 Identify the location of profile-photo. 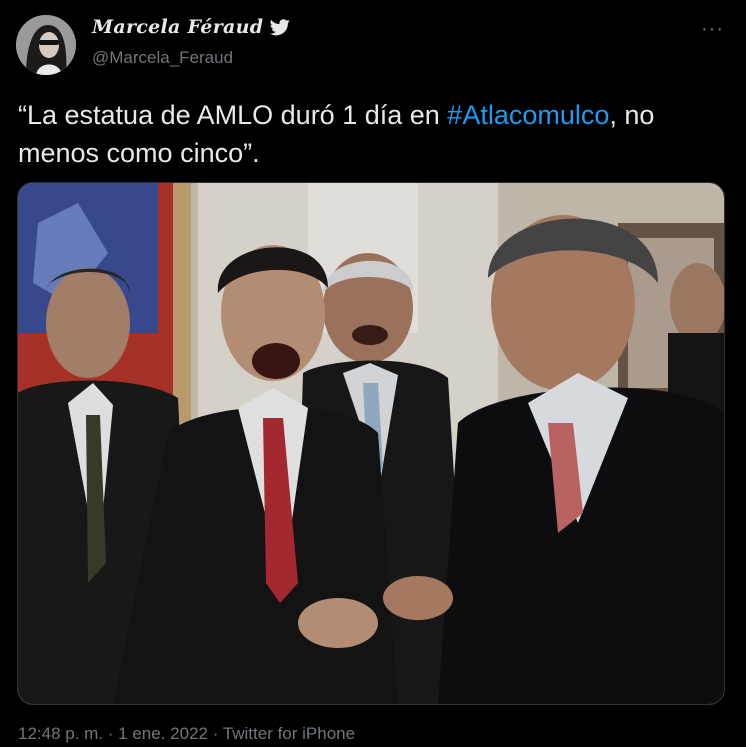
(46, 45).